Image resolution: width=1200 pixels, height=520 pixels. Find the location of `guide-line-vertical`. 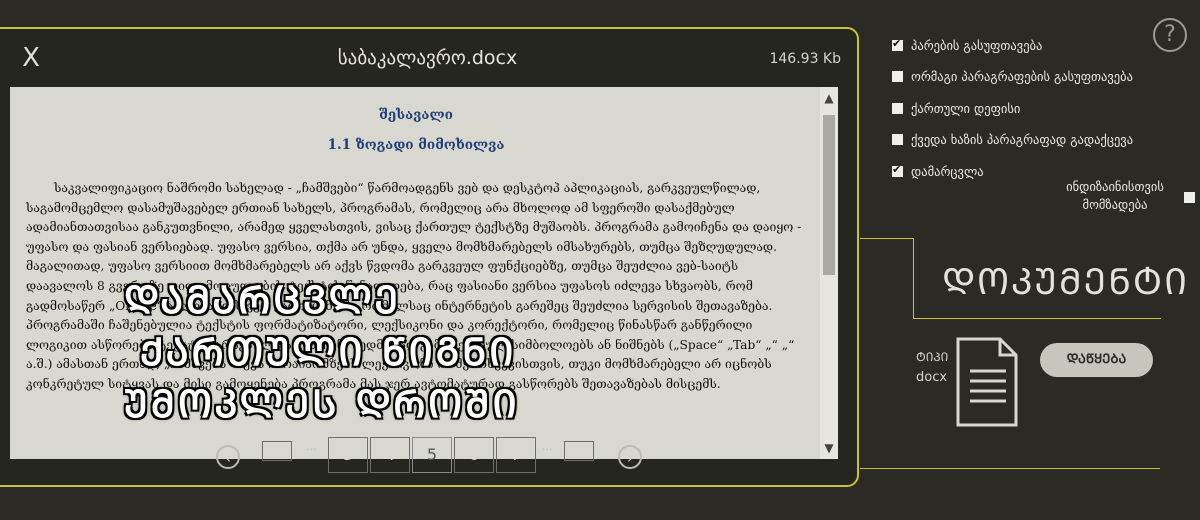

guide-line-vertical is located at coordinates (913, 278).